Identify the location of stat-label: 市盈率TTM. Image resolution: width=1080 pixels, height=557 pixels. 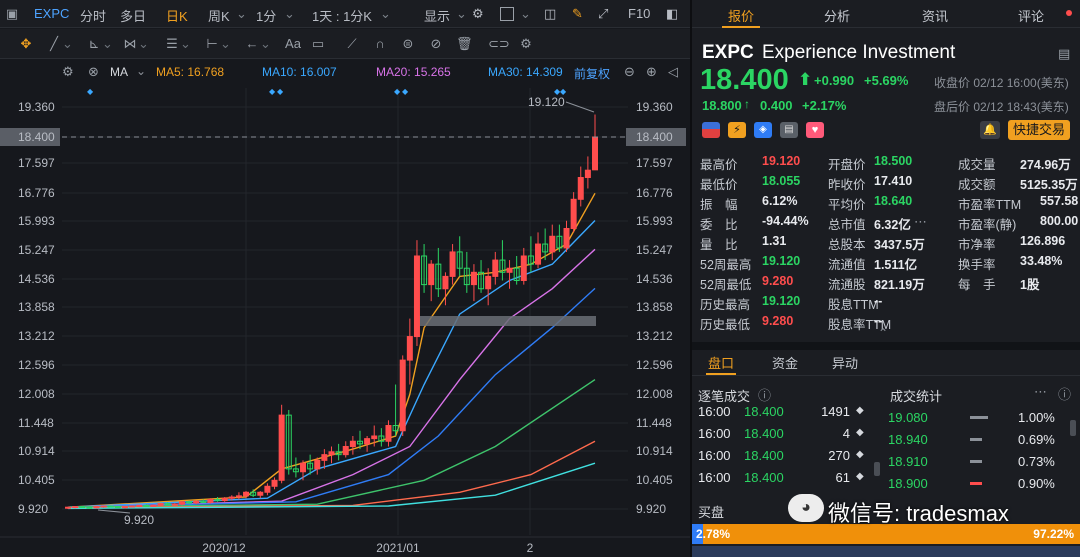
(990, 205).